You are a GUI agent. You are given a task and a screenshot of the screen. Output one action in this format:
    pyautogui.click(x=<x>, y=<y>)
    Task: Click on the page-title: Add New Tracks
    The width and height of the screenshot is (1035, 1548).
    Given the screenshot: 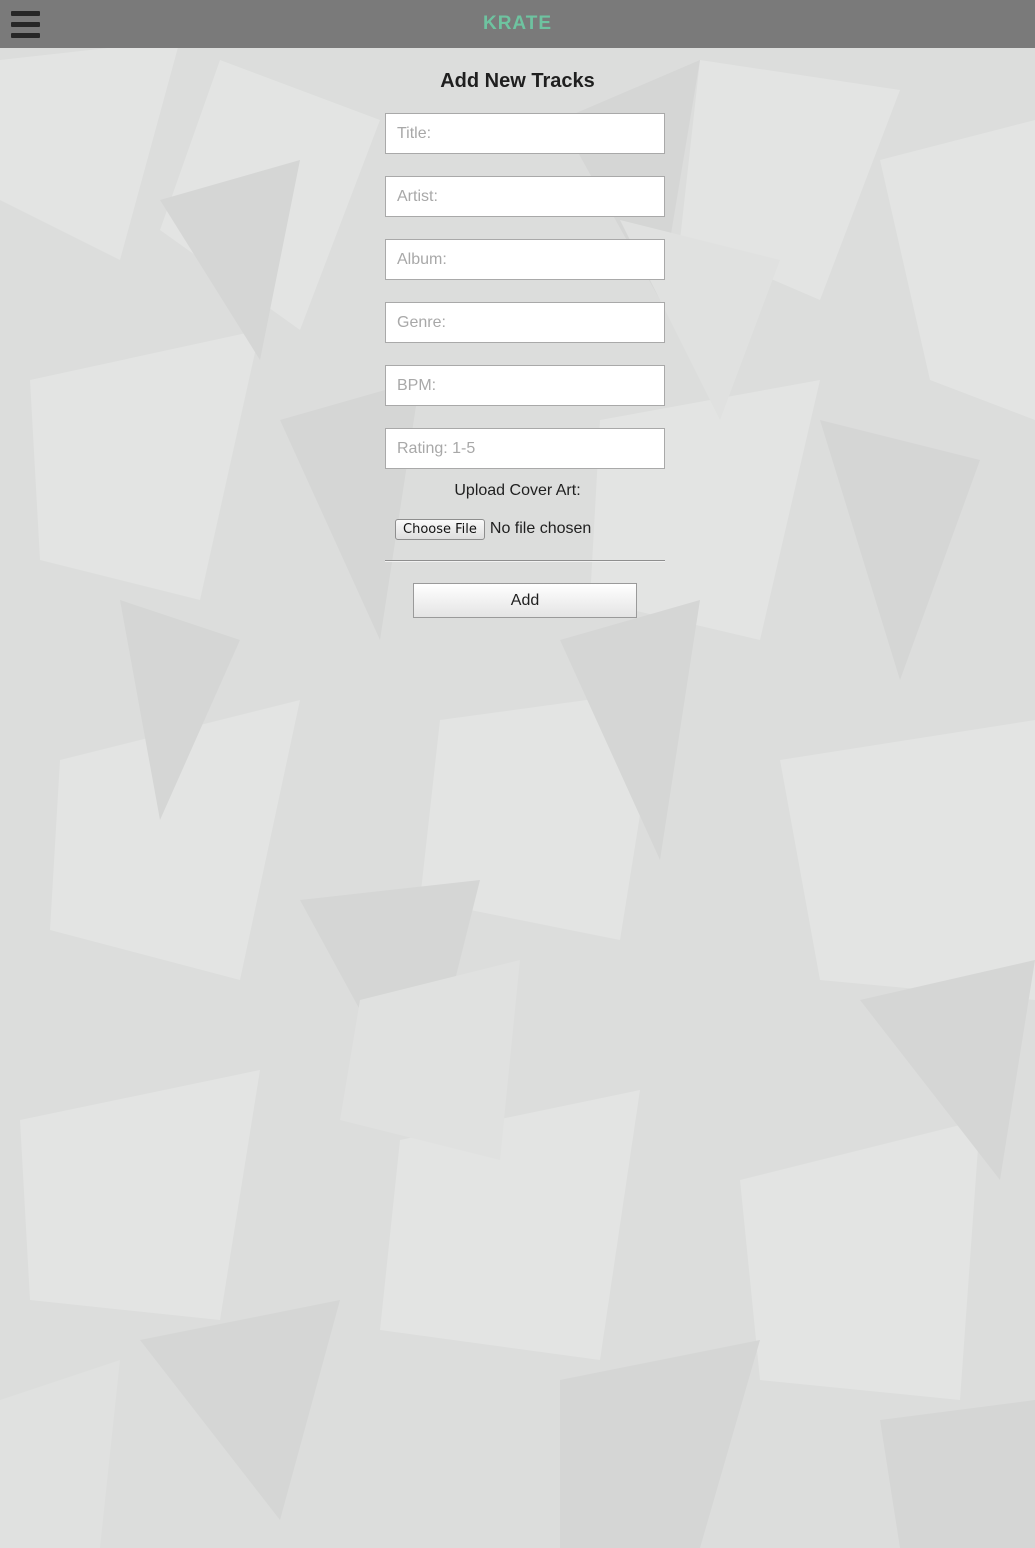 What is the action you would take?
    pyautogui.click(x=517, y=81)
    